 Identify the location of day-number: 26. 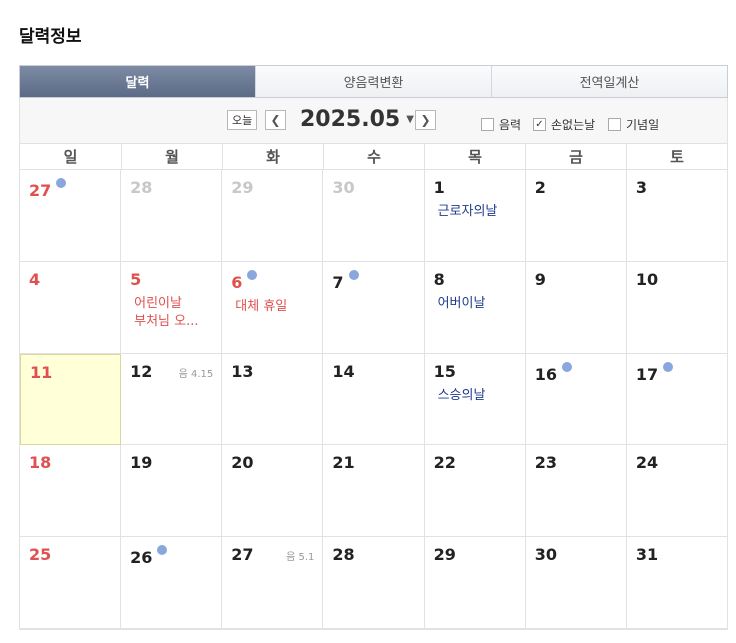
(141, 558).